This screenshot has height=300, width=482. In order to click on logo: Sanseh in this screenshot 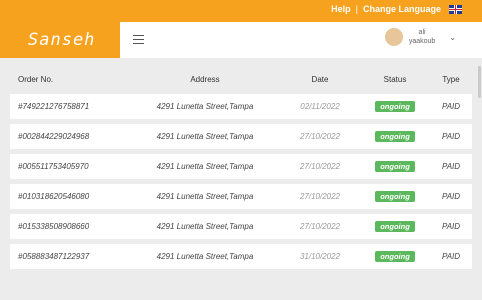, I will do `click(61, 40)`.